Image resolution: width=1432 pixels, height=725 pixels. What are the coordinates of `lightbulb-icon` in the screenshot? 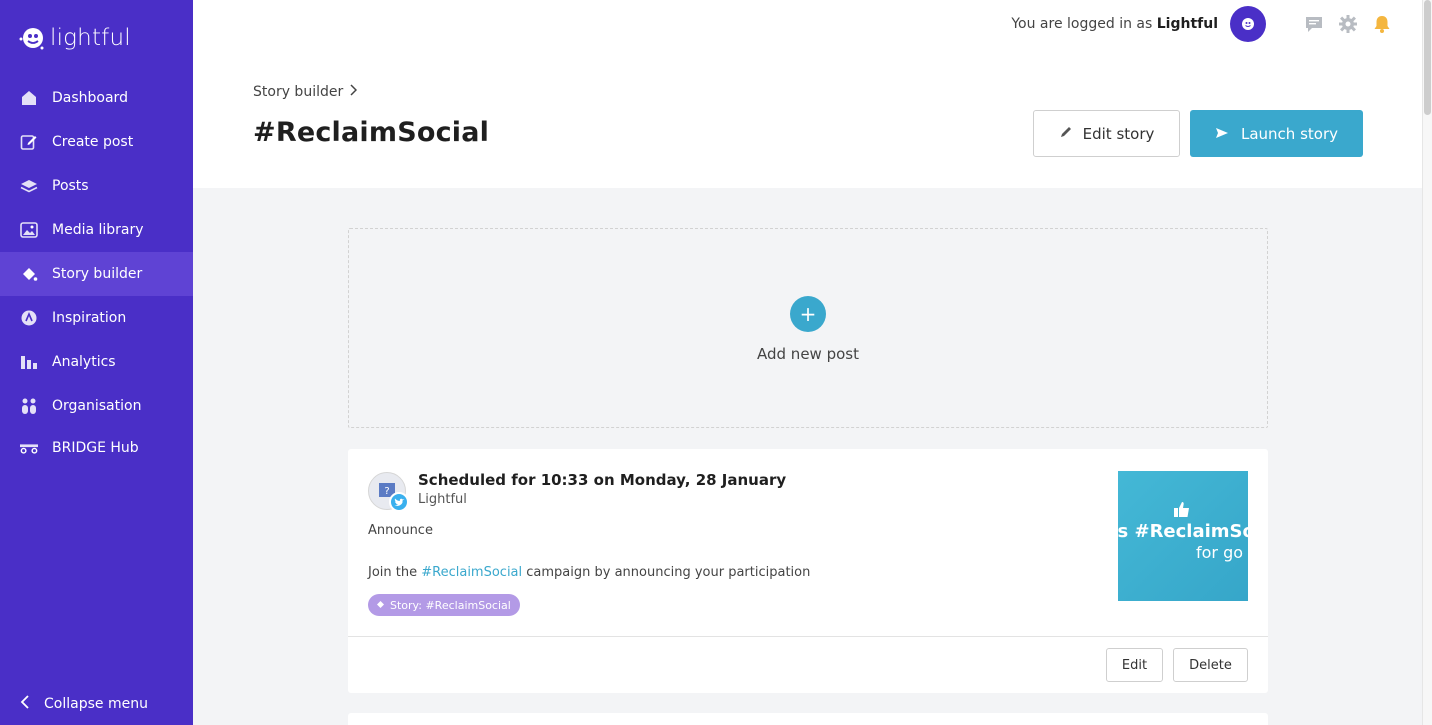 It's located at (29, 318).